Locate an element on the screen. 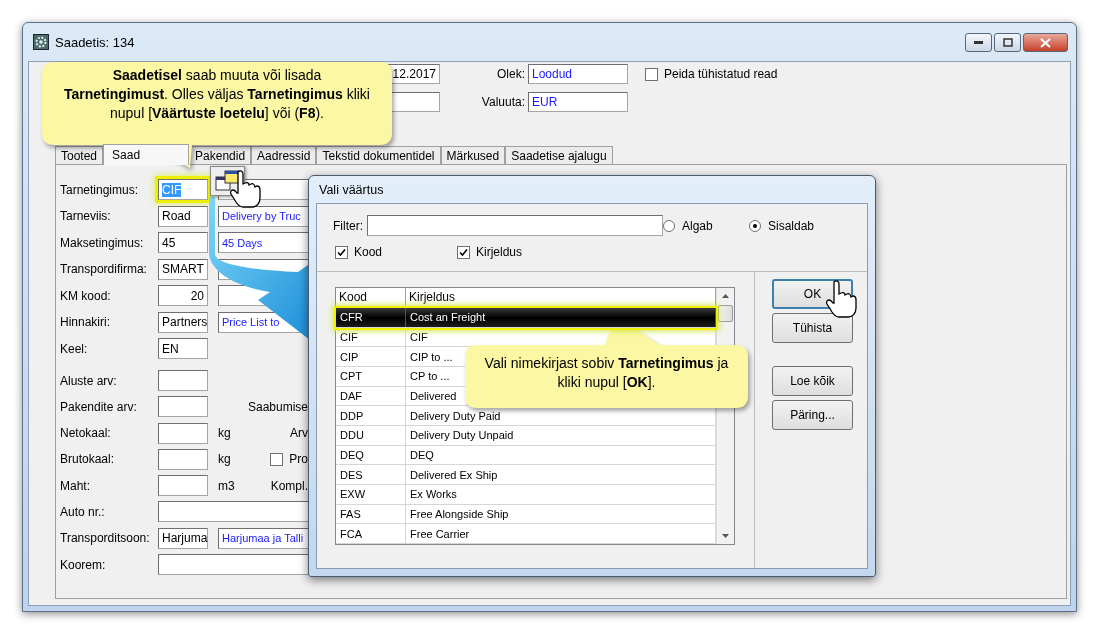  tab: Pakendid is located at coordinates (220, 155).